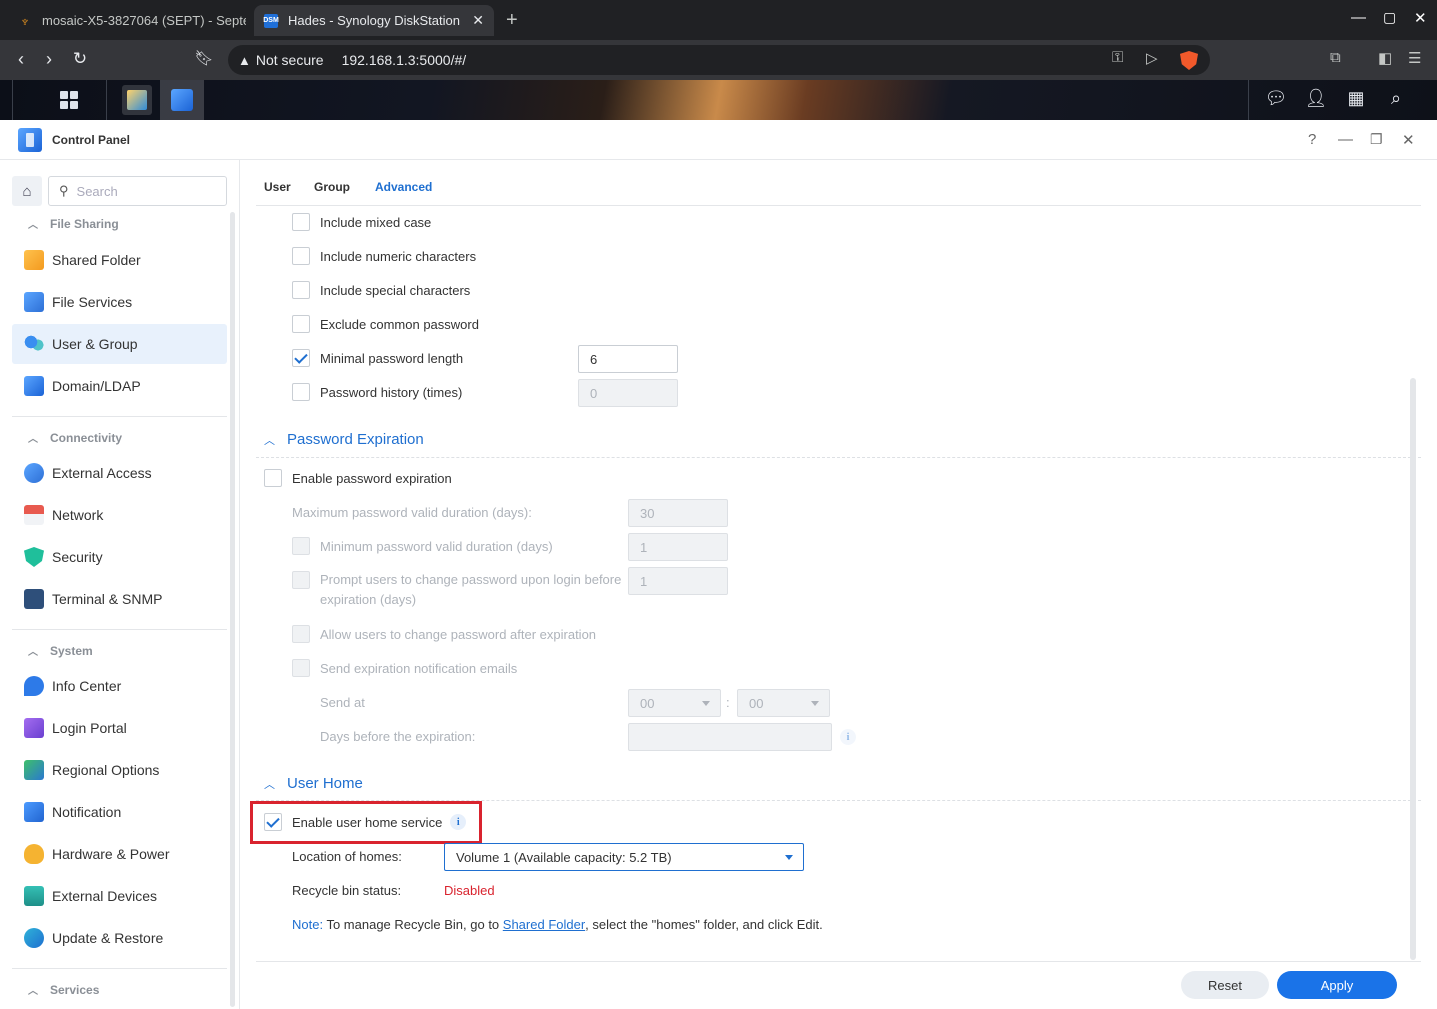 The height and width of the screenshot is (1009, 1437). I want to click on info-icon: i, so click(848, 737).